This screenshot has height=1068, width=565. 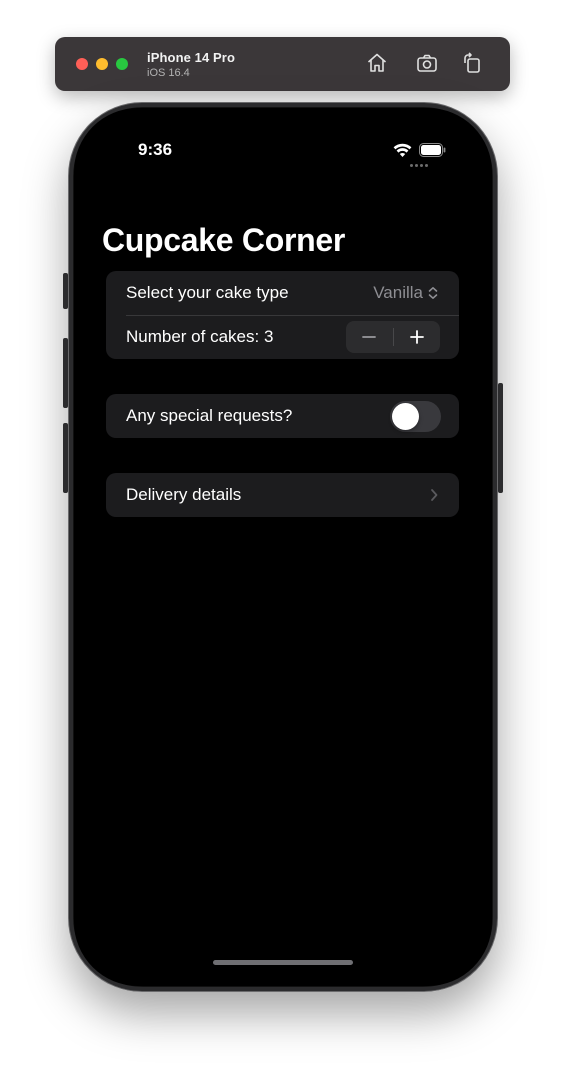 What do you see at coordinates (283, 962) in the screenshot?
I see `home-indicator` at bounding box center [283, 962].